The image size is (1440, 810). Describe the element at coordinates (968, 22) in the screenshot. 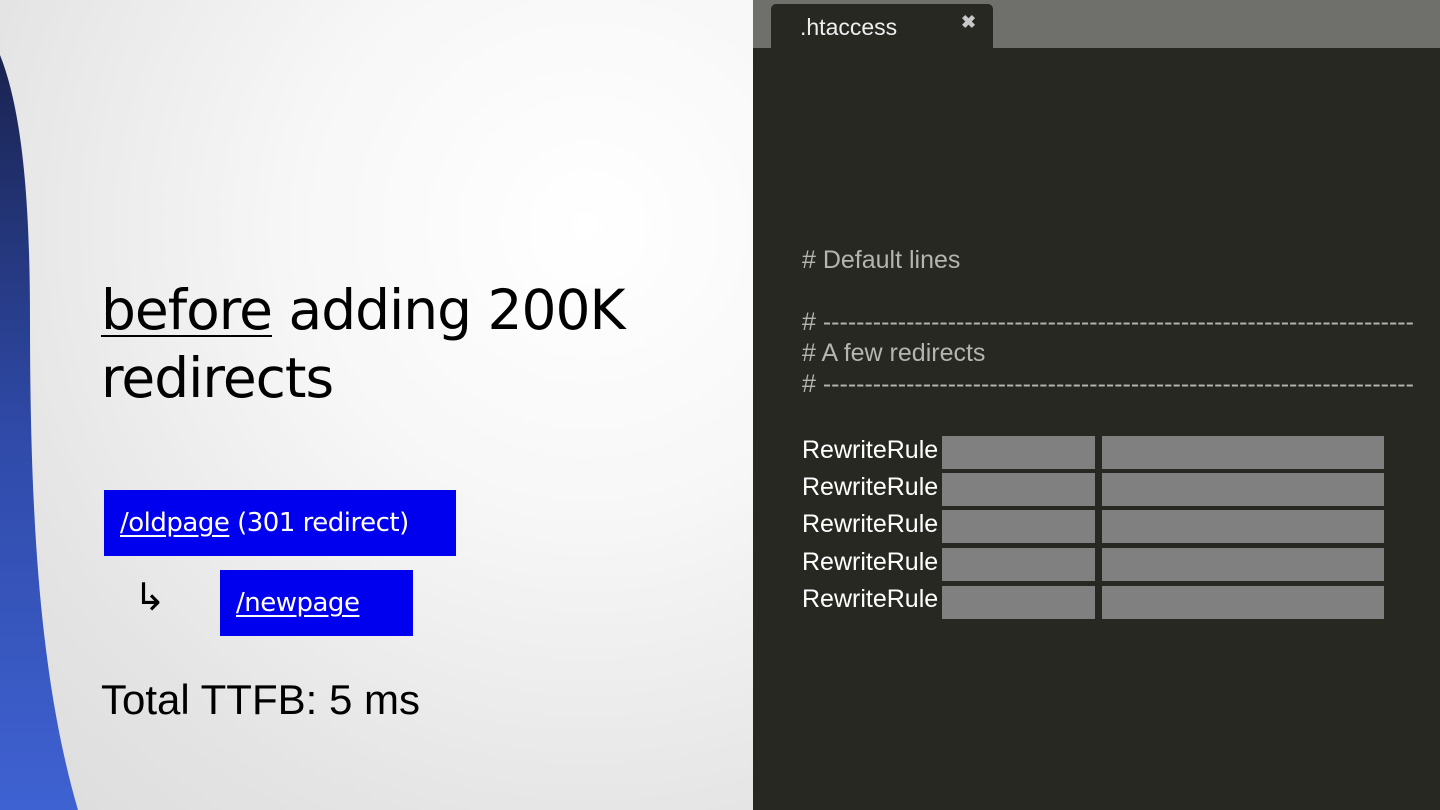

I see `close-icon: ✖` at that location.